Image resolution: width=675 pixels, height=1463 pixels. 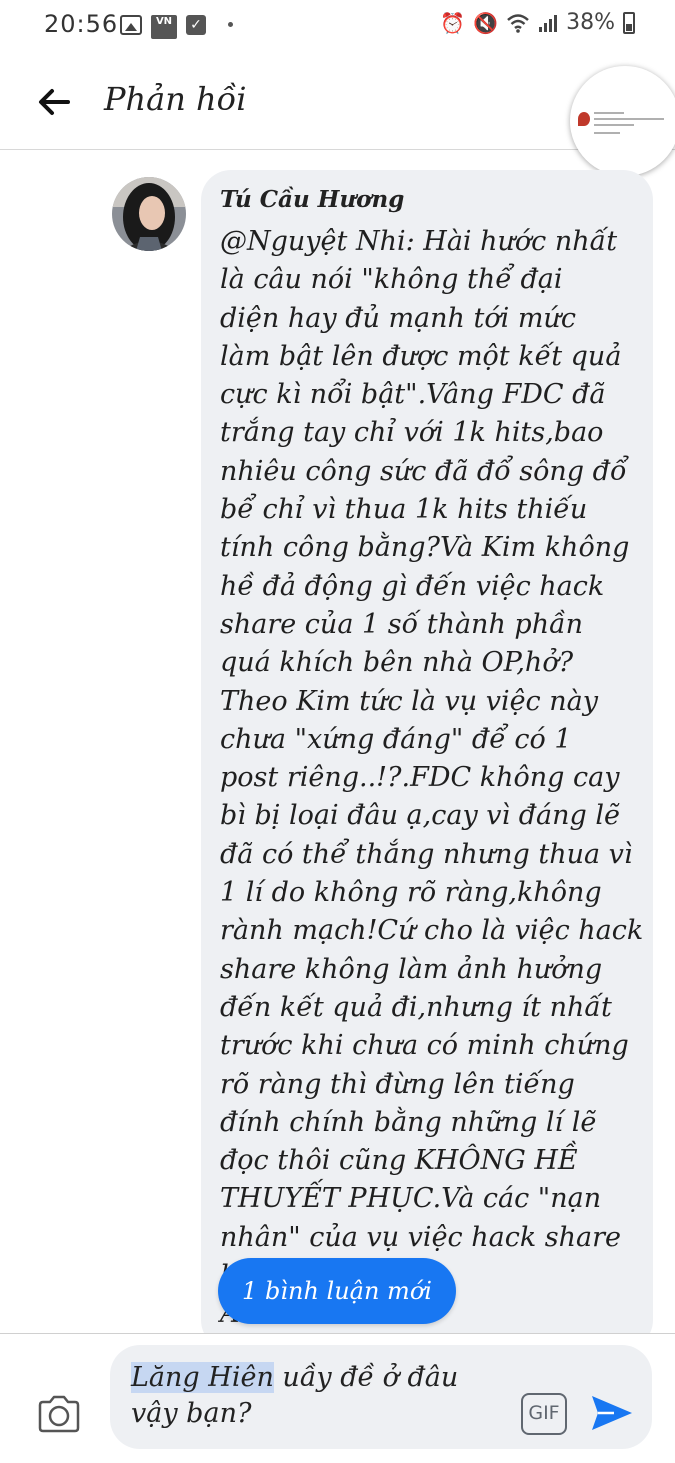 What do you see at coordinates (622, 121) in the screenshot?
I see `chat-head-thumbnail` at bounding box center [622, 121].